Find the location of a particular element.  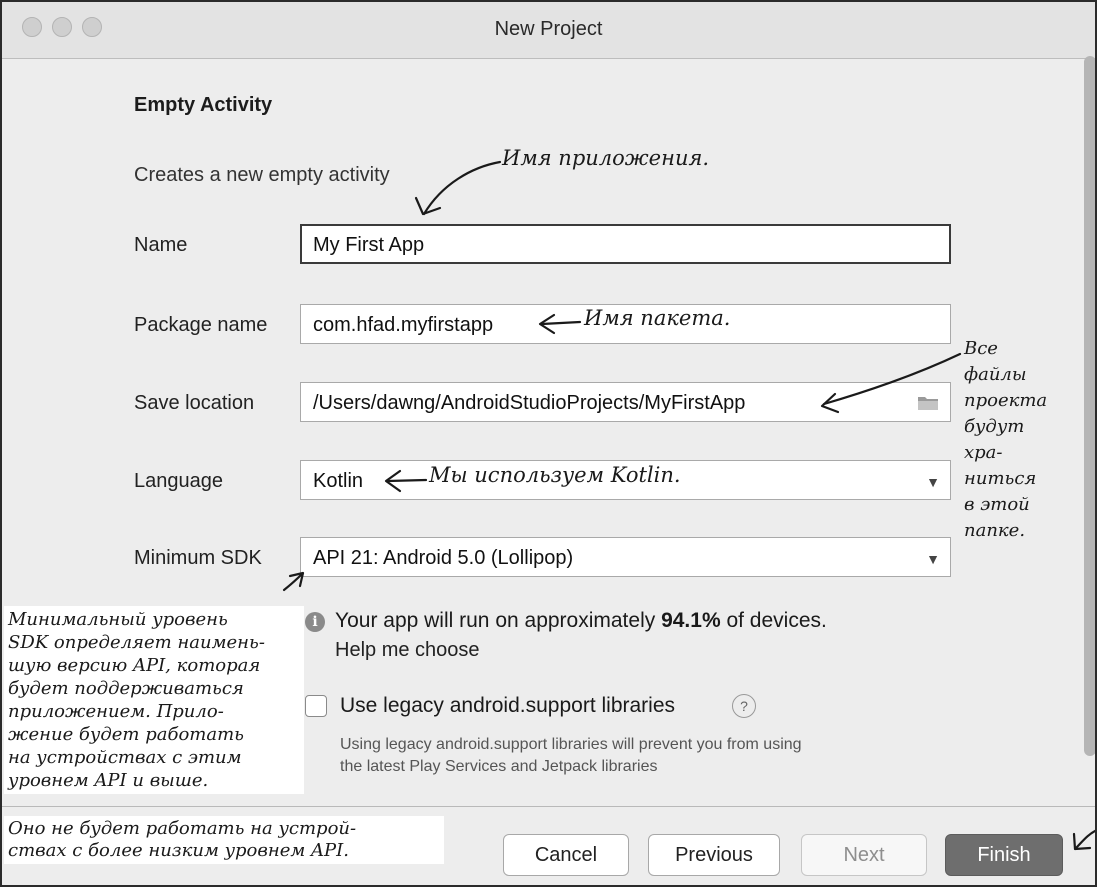

folder-icon is located at coordinates (928, 402).